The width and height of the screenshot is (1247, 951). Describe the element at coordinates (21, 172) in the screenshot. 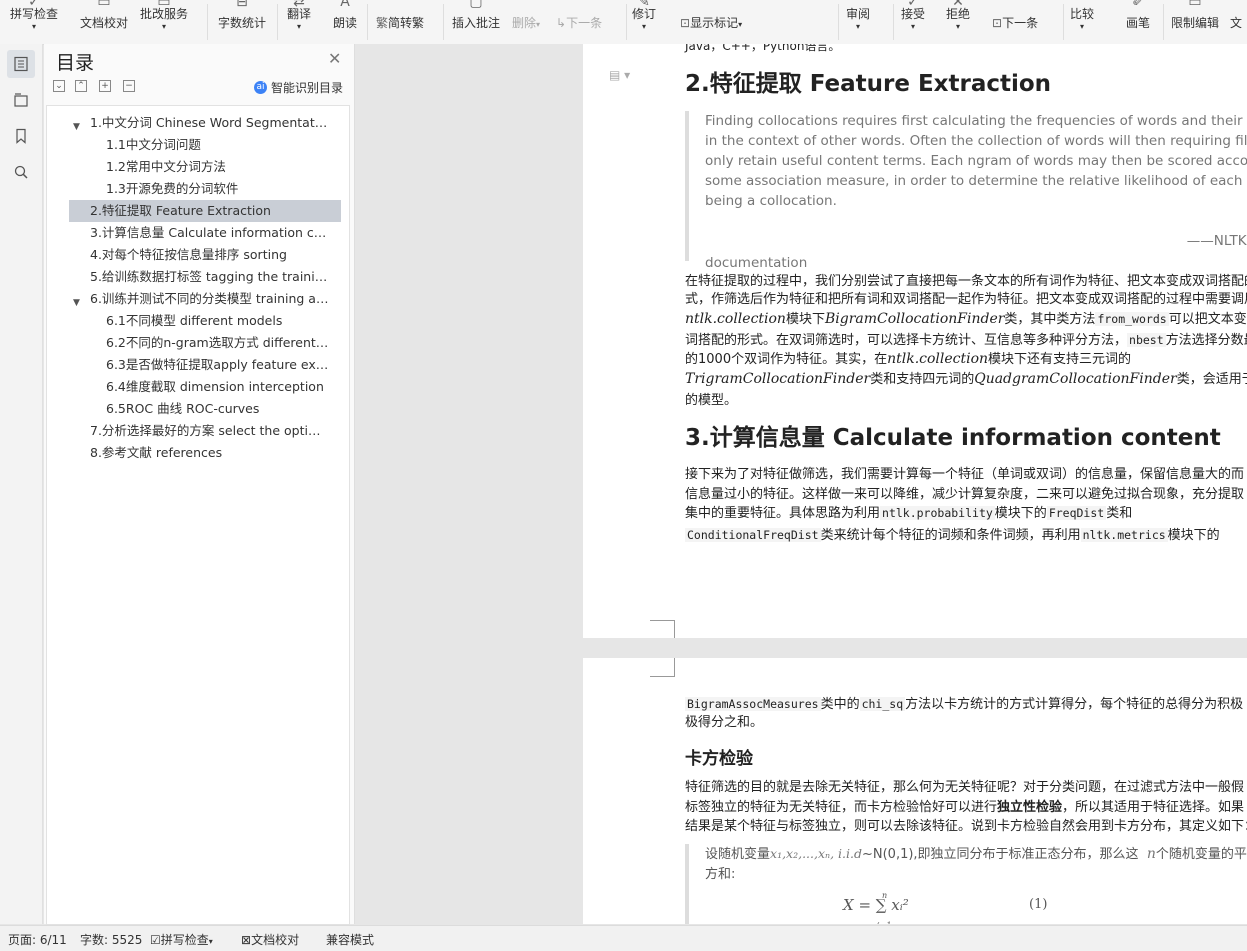

I see `search-icon` at that location.